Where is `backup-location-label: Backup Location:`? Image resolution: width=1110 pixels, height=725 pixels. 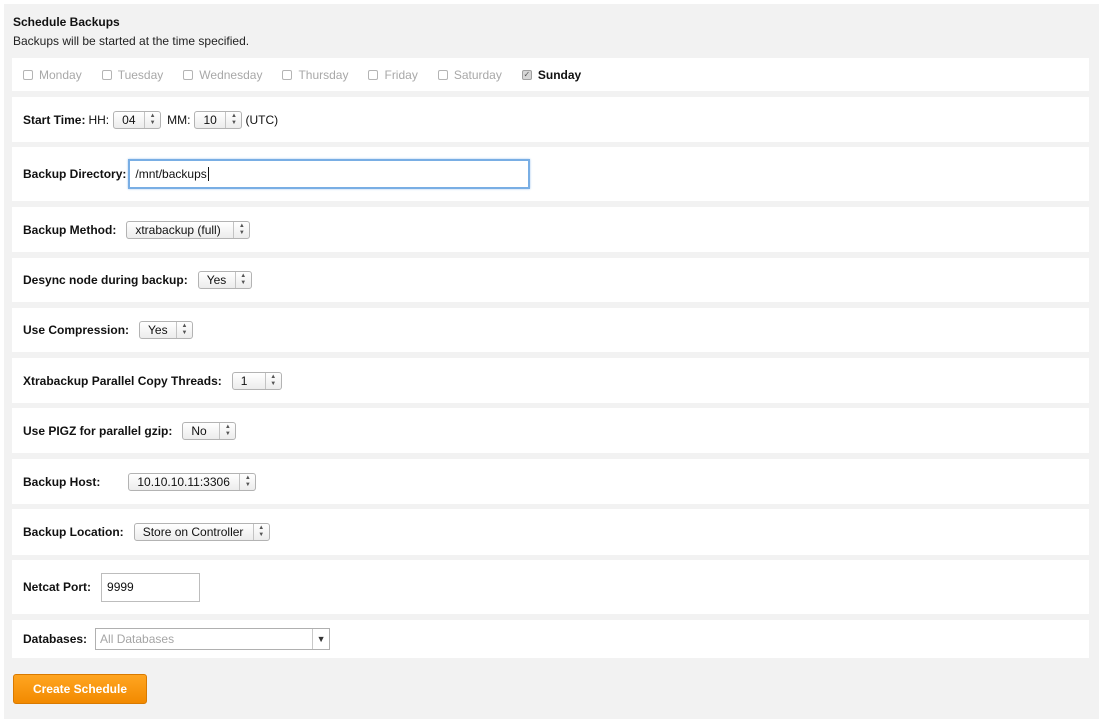 backup-location-label: Backup Location: is located at coordinates (73, 532).